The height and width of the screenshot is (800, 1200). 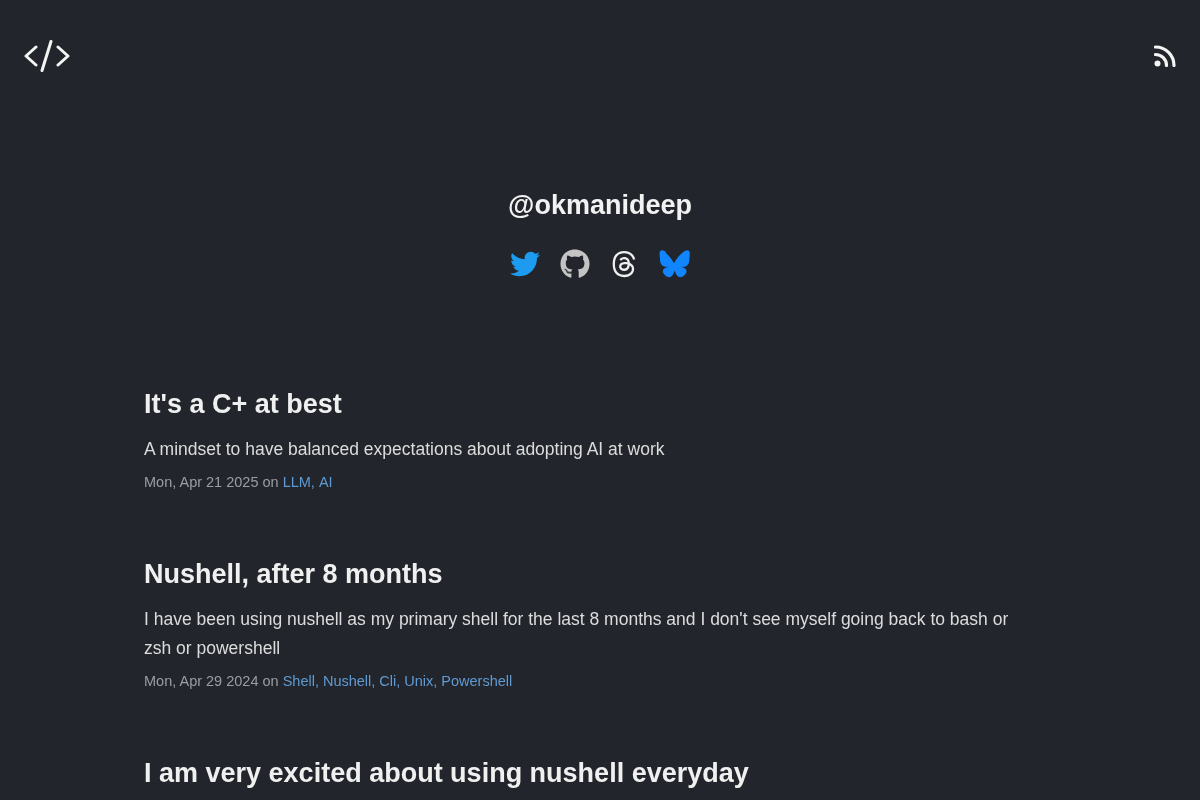 I want to click on code-brackets-icon, so click(x=47, y=56).